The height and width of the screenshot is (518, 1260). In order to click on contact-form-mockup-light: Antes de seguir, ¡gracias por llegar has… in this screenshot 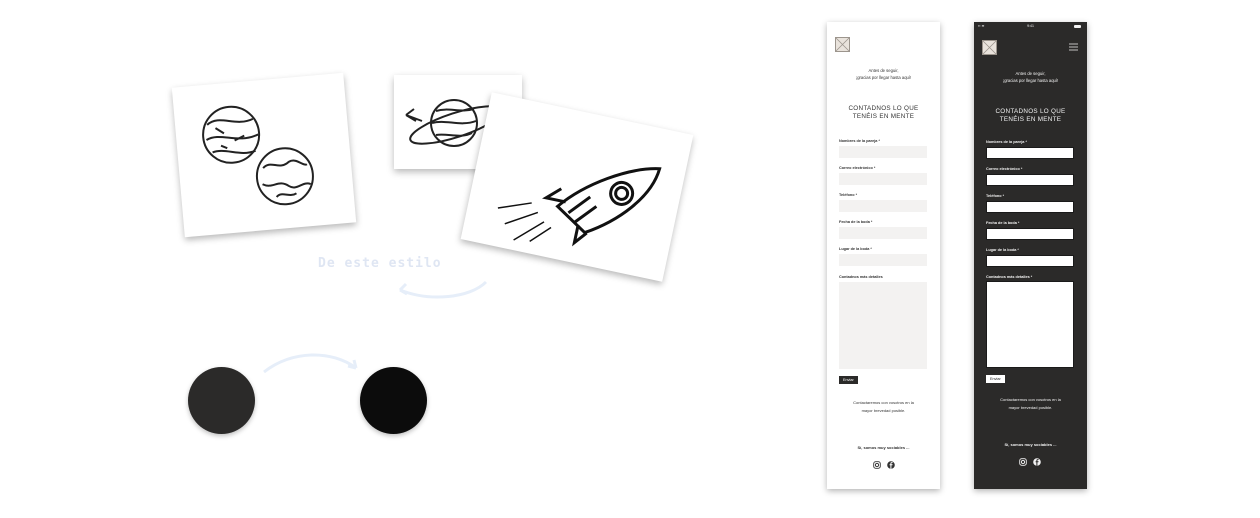, I will do `click(883, 255)`.